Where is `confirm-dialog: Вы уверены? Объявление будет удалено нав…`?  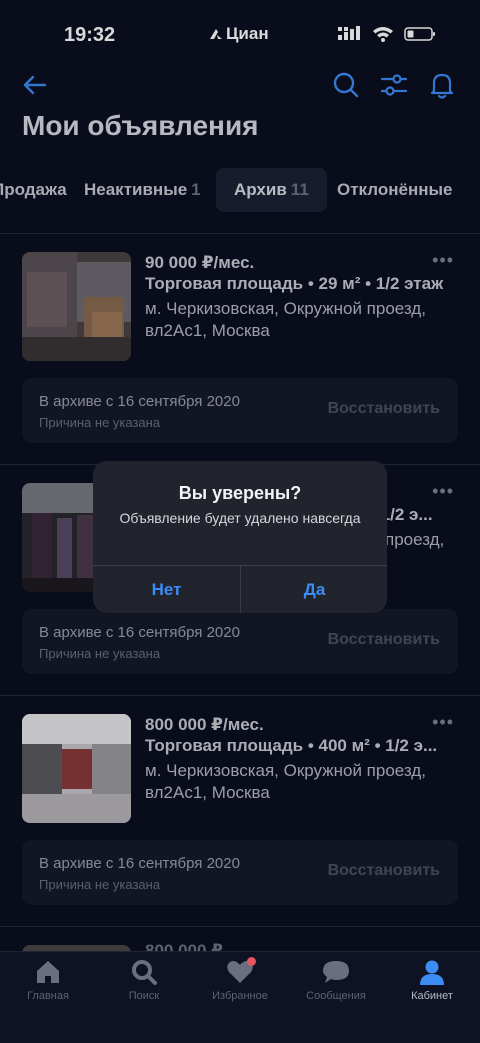
confirm-dialog: Вы уверены? Объявление будет удалено нав… is located at coordinates (240, 537).